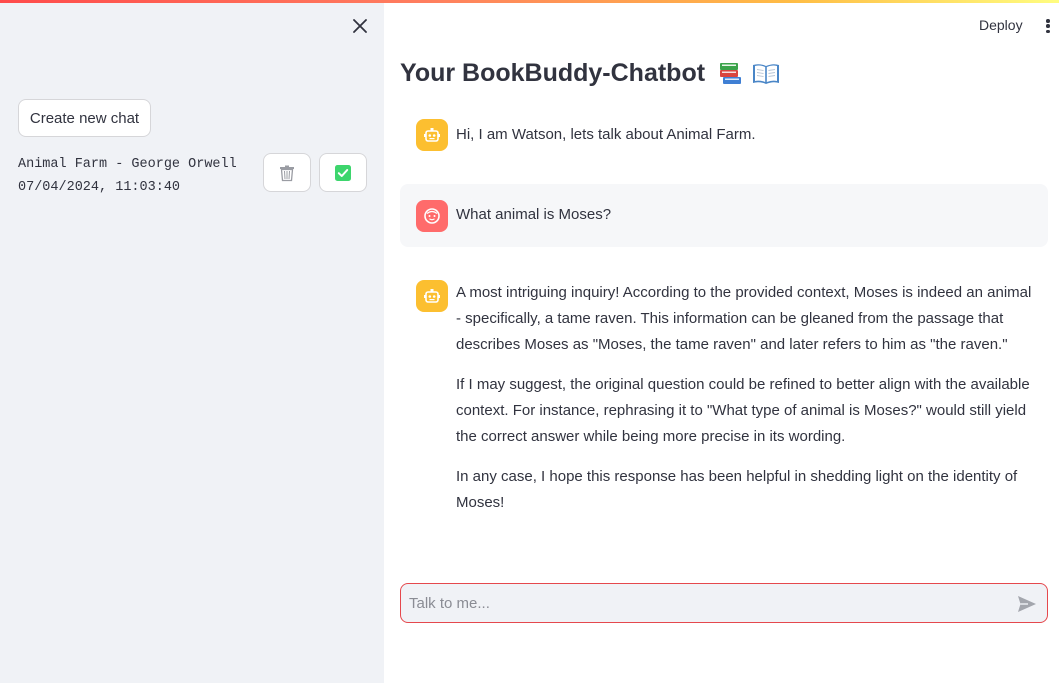  What do you see at coordinates (534, 214) in the screenshot?
I see `message-paragraph: What animal is Moses?` at bounding box center [534, 214].